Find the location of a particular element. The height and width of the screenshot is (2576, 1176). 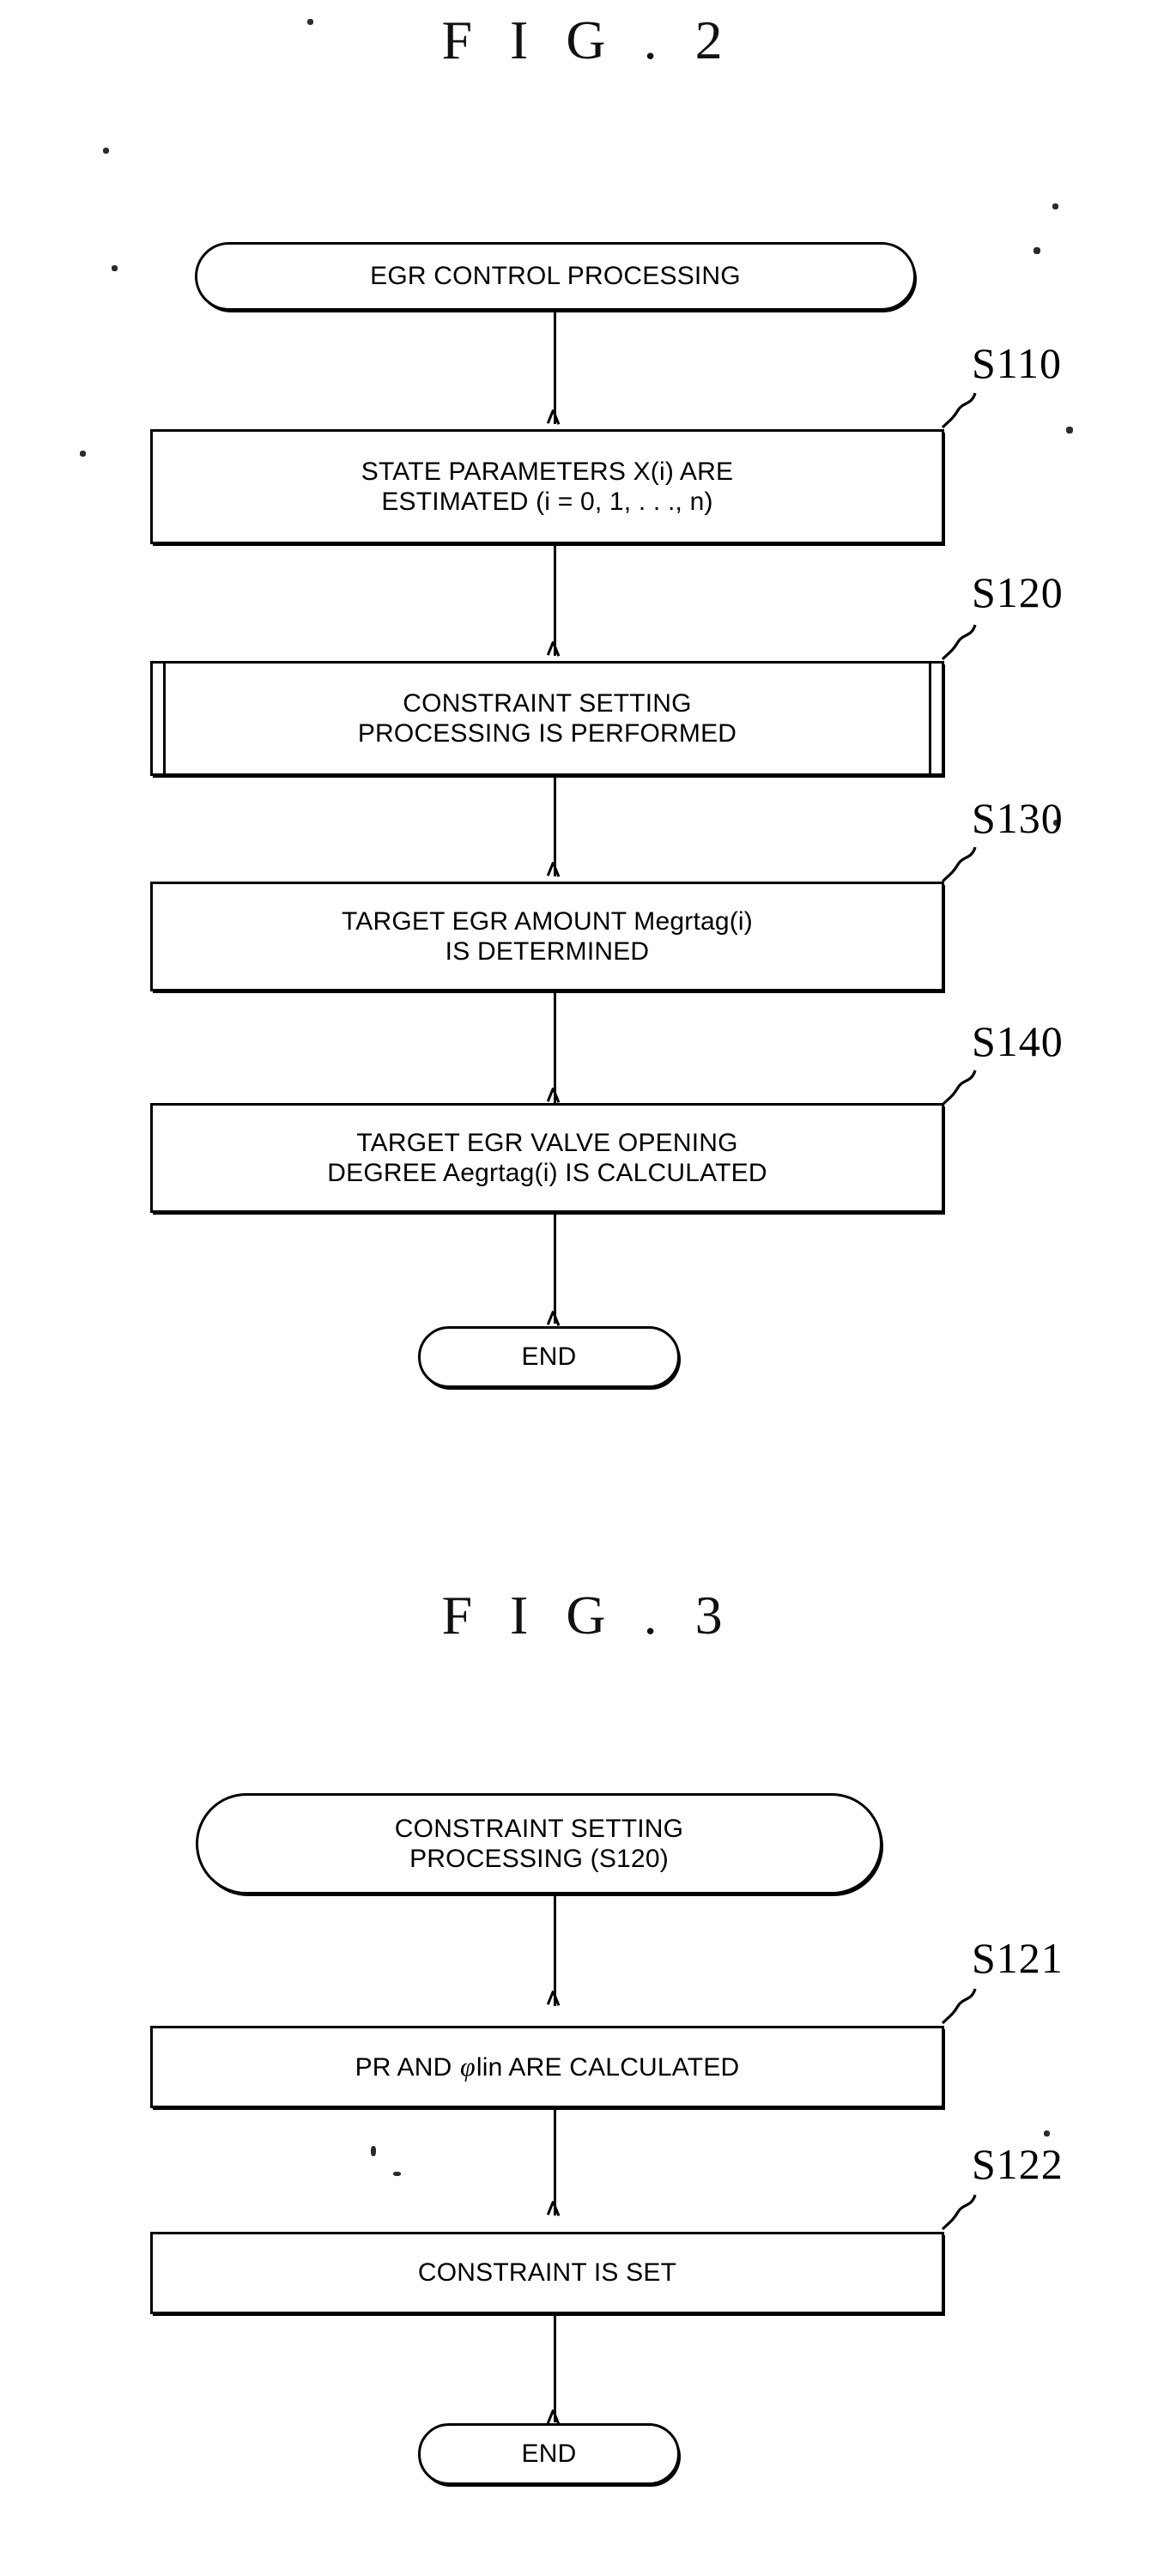

leader-line-s110 is located at coordinates (959, 410).